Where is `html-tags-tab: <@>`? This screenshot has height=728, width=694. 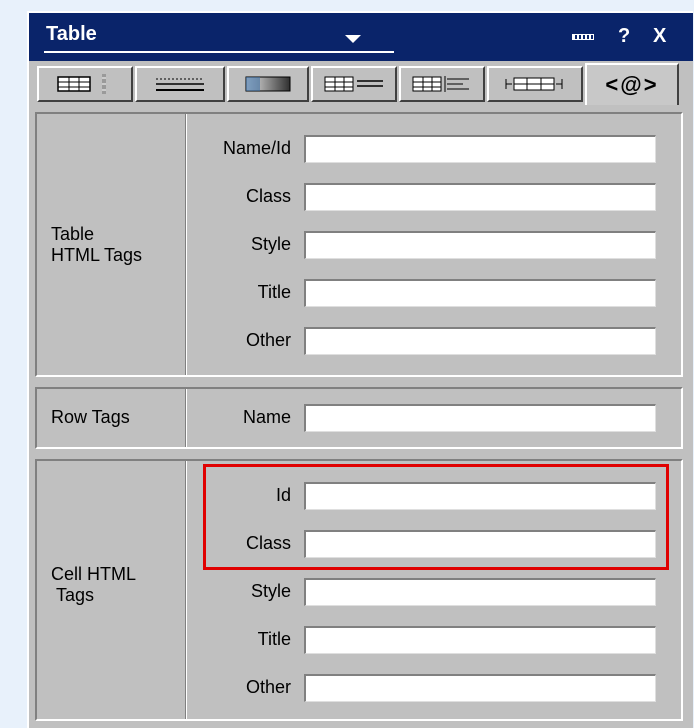
html-tags-tab: <@> is located at coordinates (632, 84).